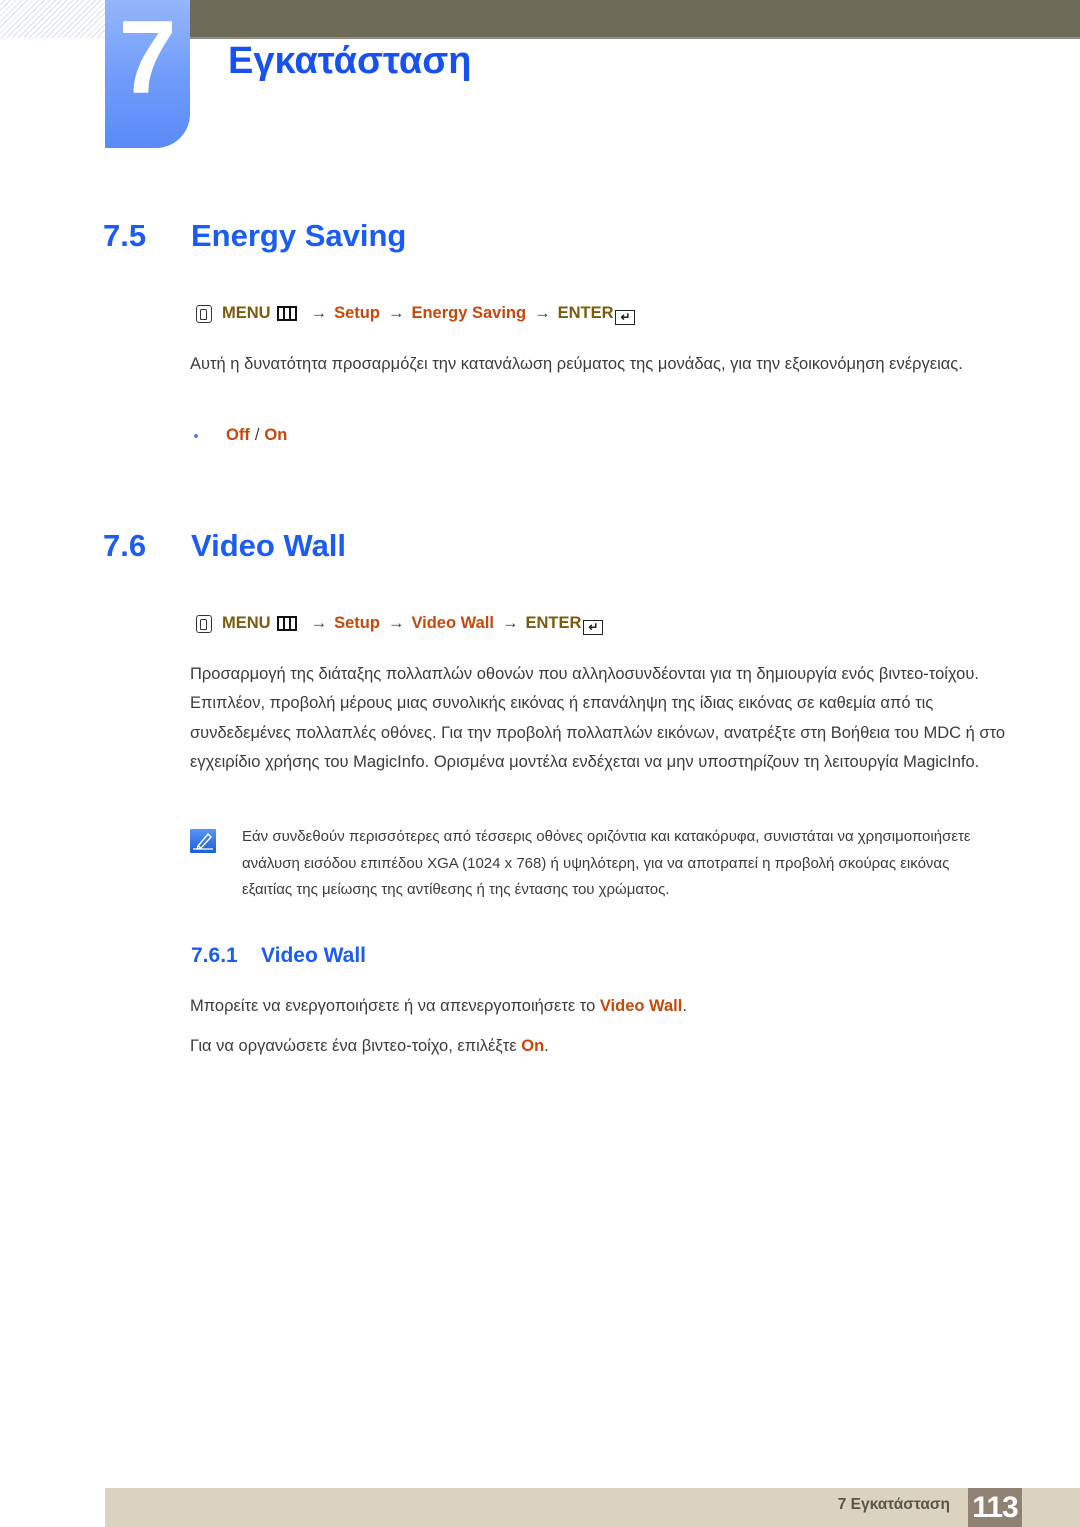  Describe the element at coordinates (641, 1006) in the screenshot. I see `highlight-video-wall: Video Wall` at that location.